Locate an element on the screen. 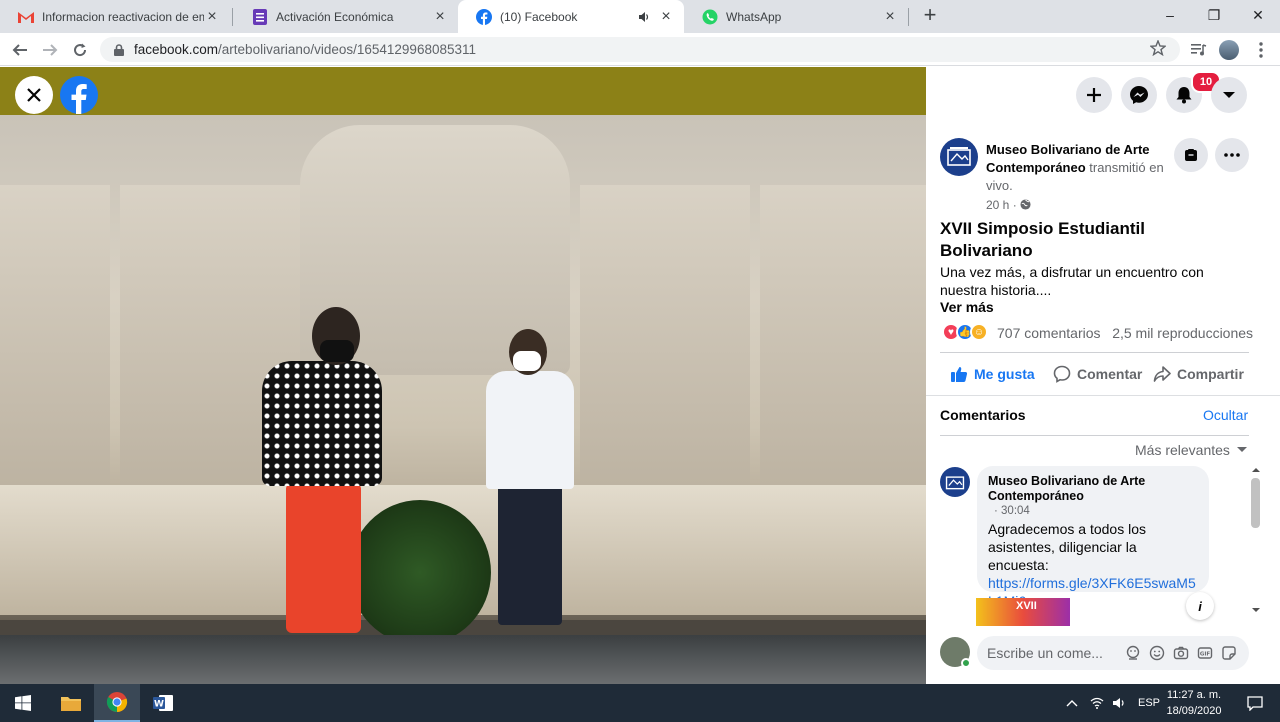  messenger-icon is located at coordinates (1139, 95).